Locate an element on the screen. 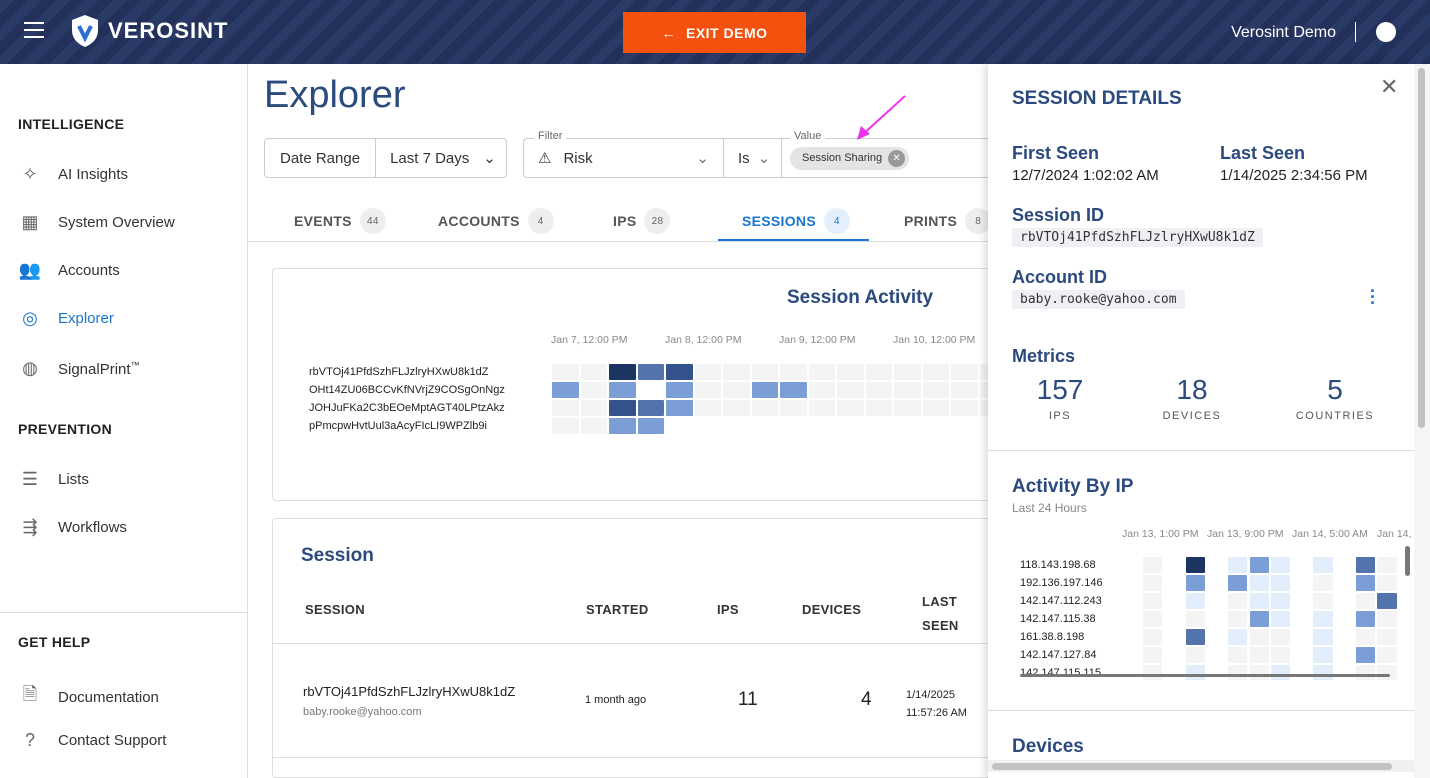 This screenshot has height=778, width=1430. sidebar-item-explorer: ◎ Explorer is located at coordinates (66, 318).